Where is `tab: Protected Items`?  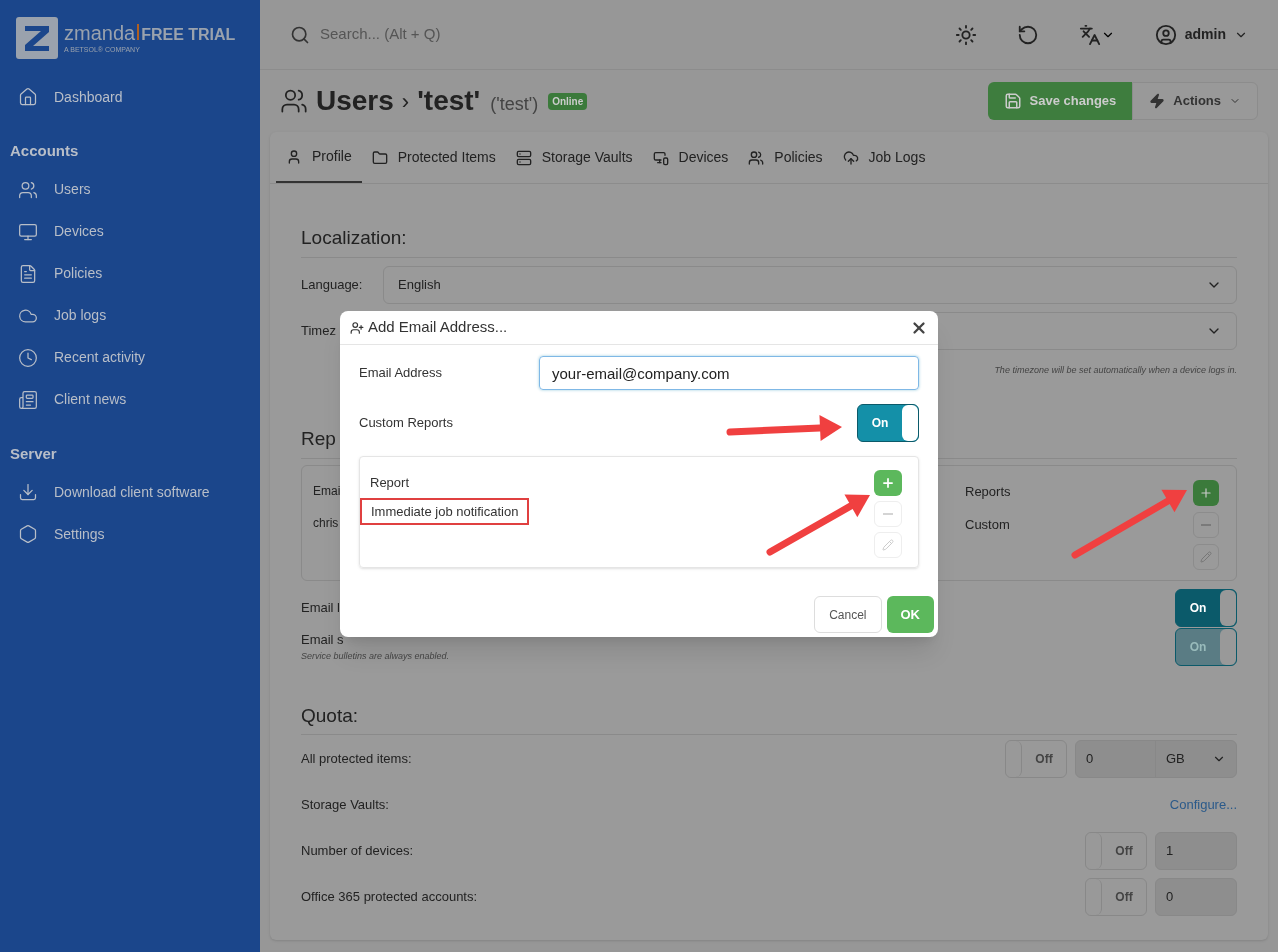 tab: Protected Items is located at coordinates (433, 157).